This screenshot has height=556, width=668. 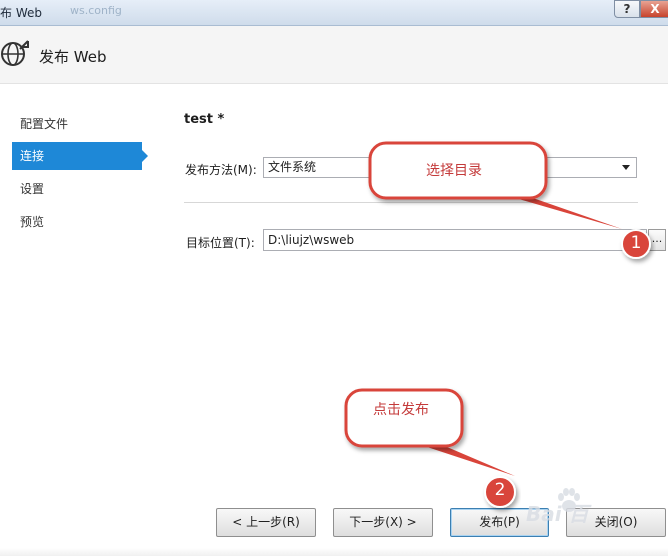 I want to click on badge-number-2: 2, so click(x=500, y=490).